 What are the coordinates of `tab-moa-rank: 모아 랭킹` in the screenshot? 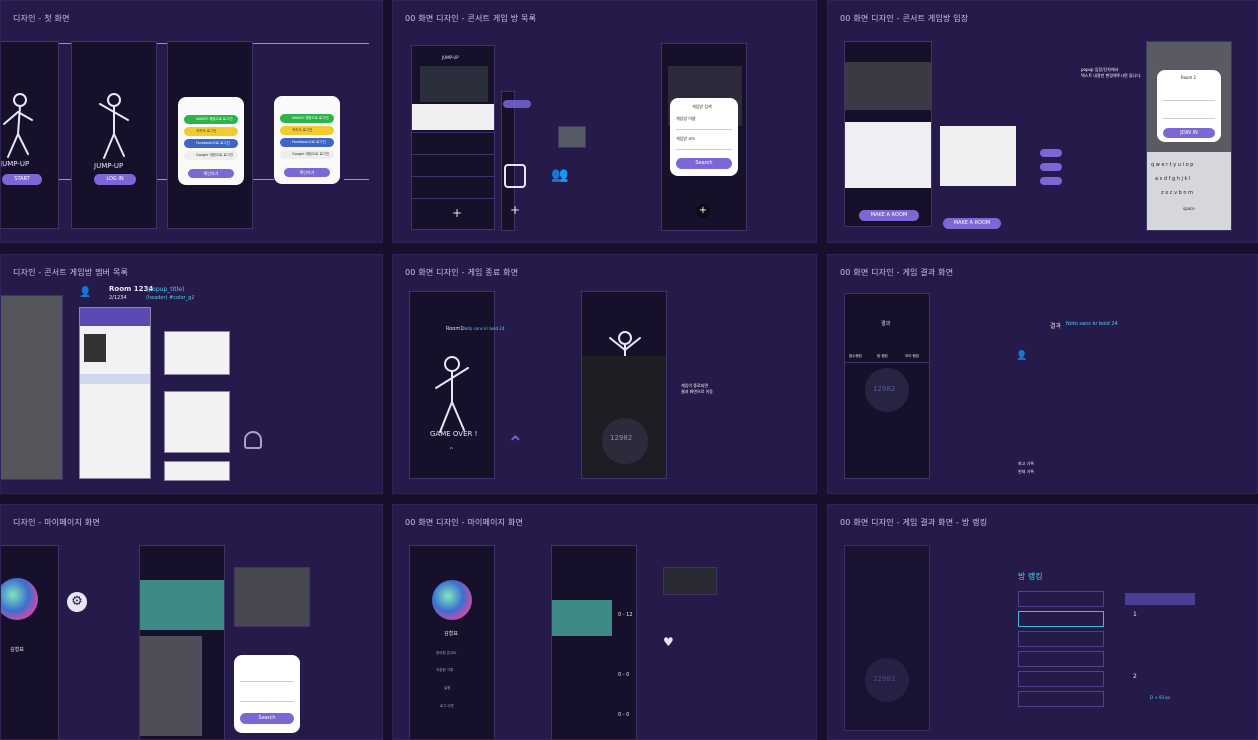 It's located at (912, 356).